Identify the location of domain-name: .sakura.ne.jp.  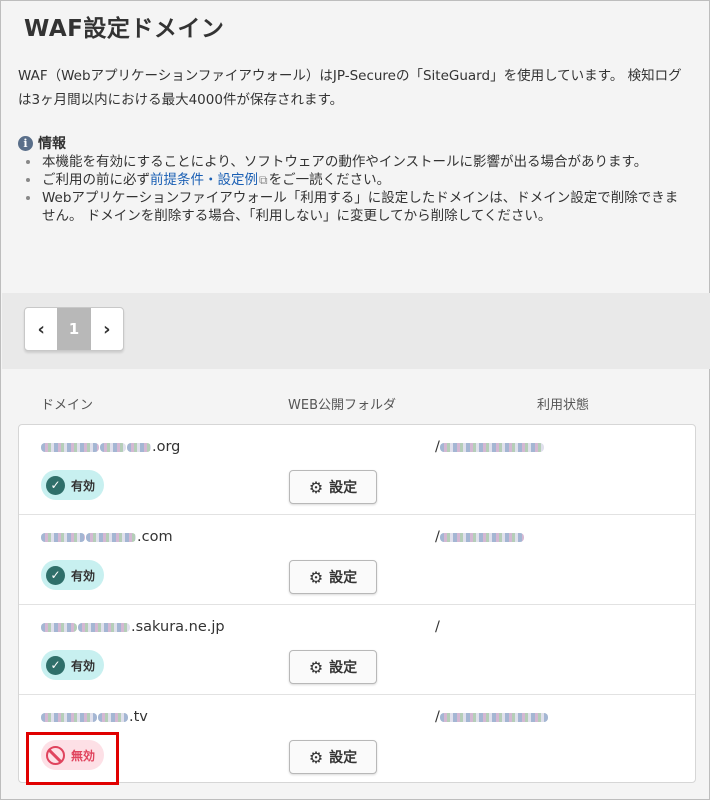
(133, 627).